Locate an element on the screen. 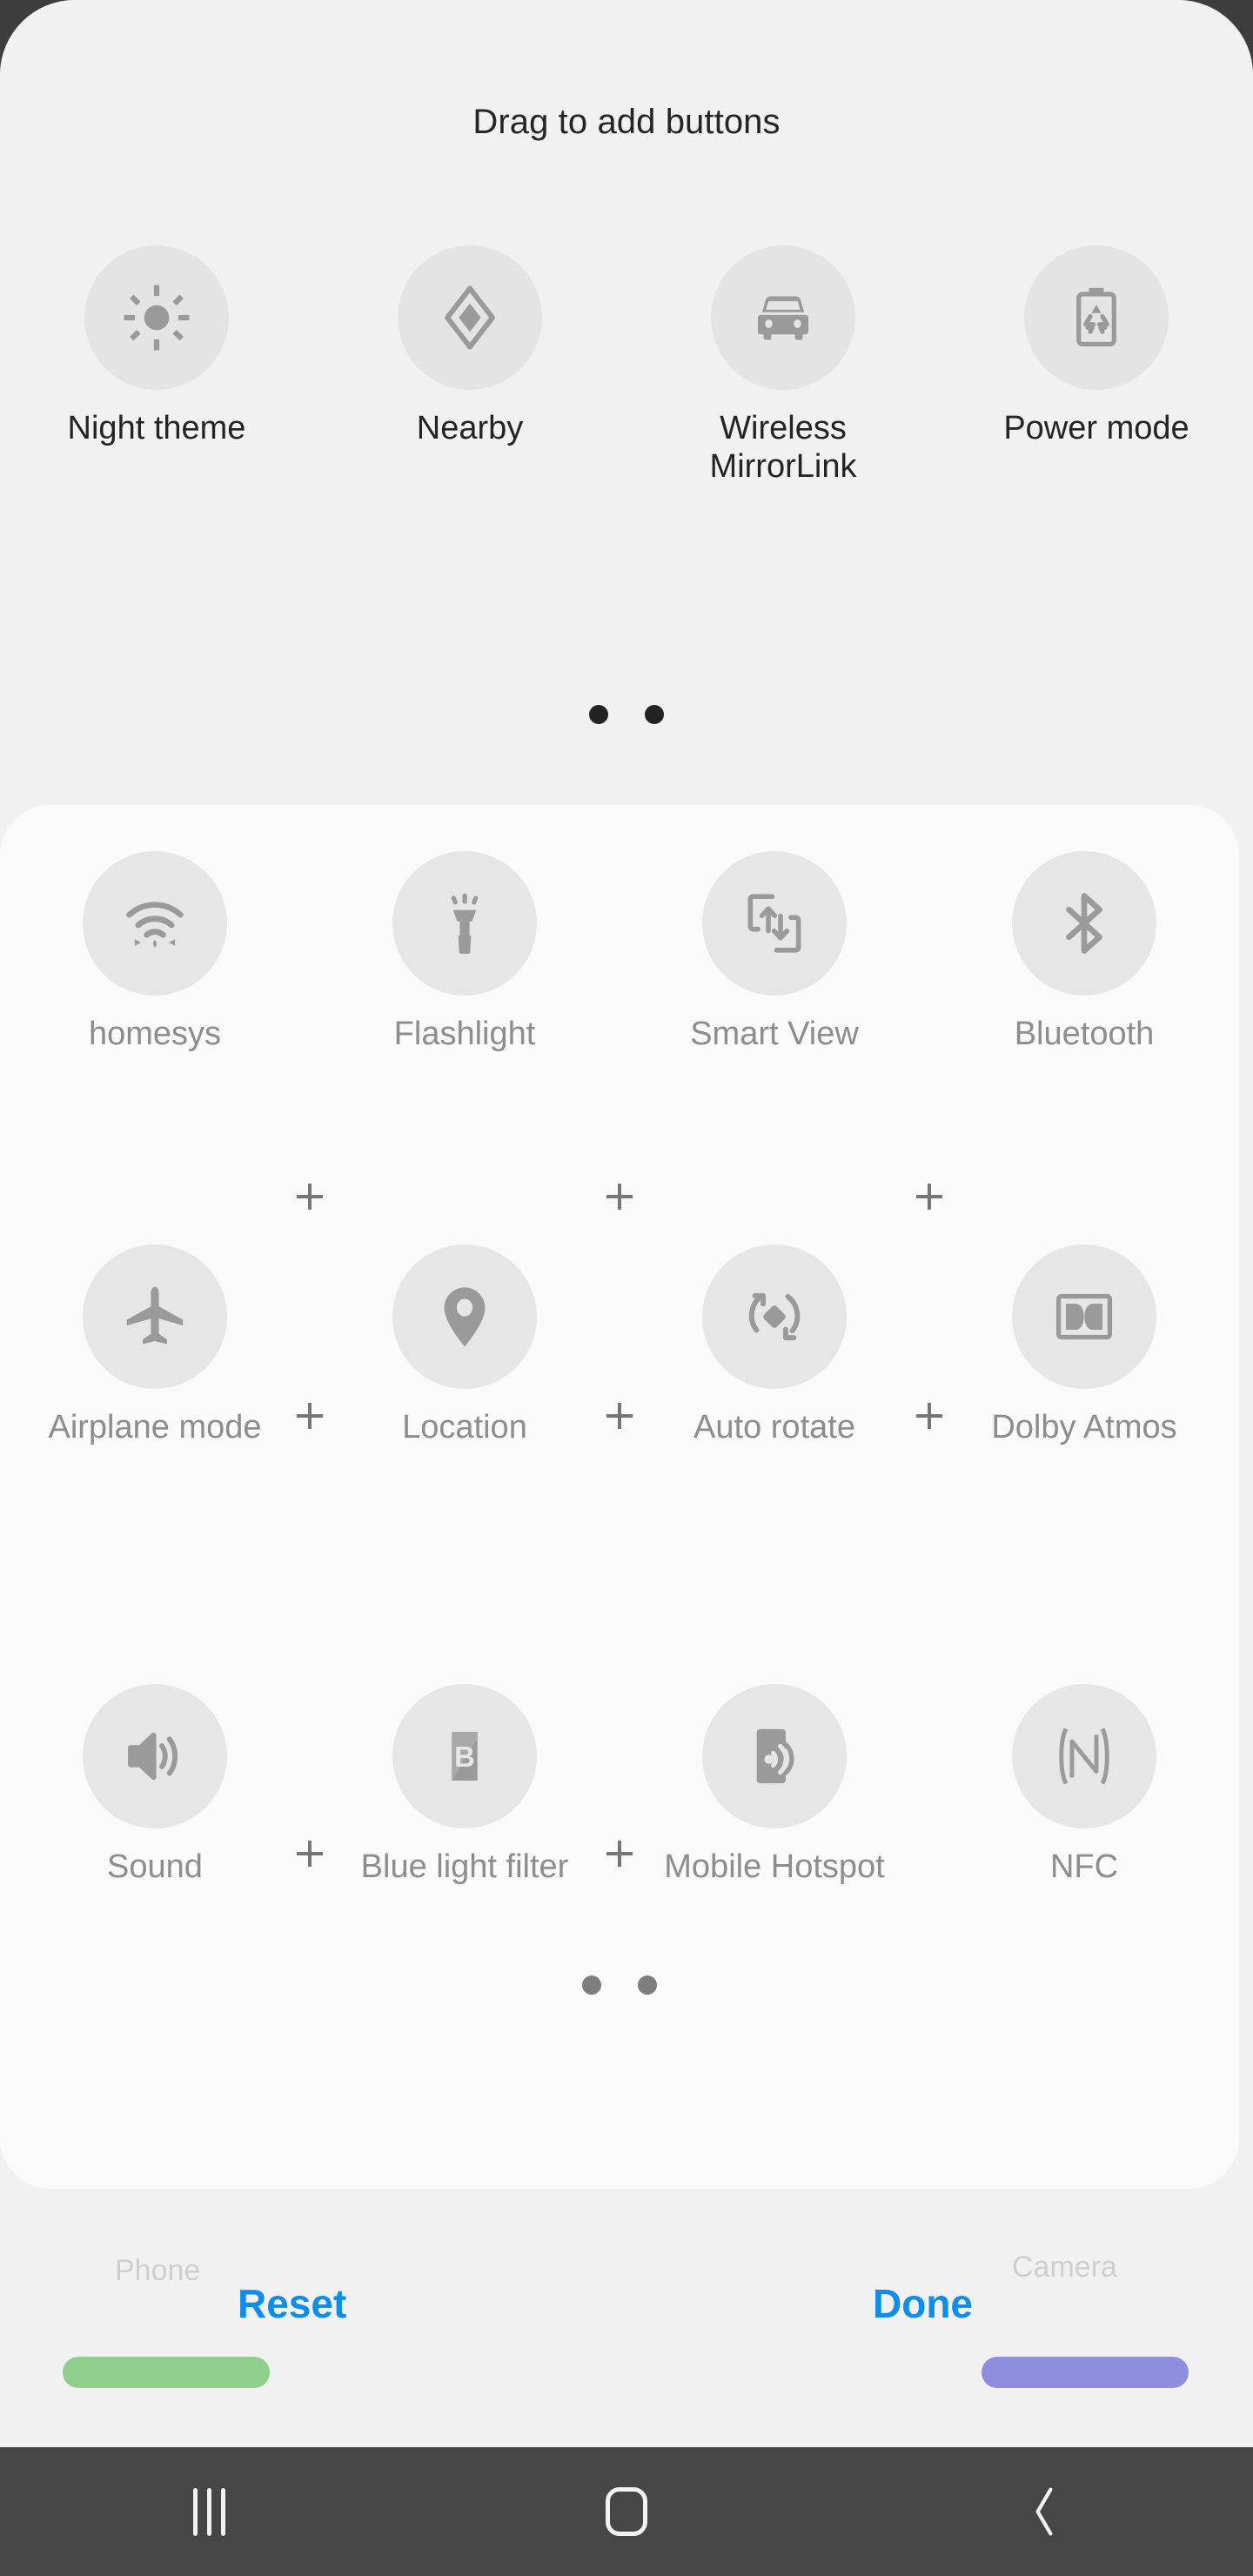  svg-text: B is located at coordinates (465, 1757).